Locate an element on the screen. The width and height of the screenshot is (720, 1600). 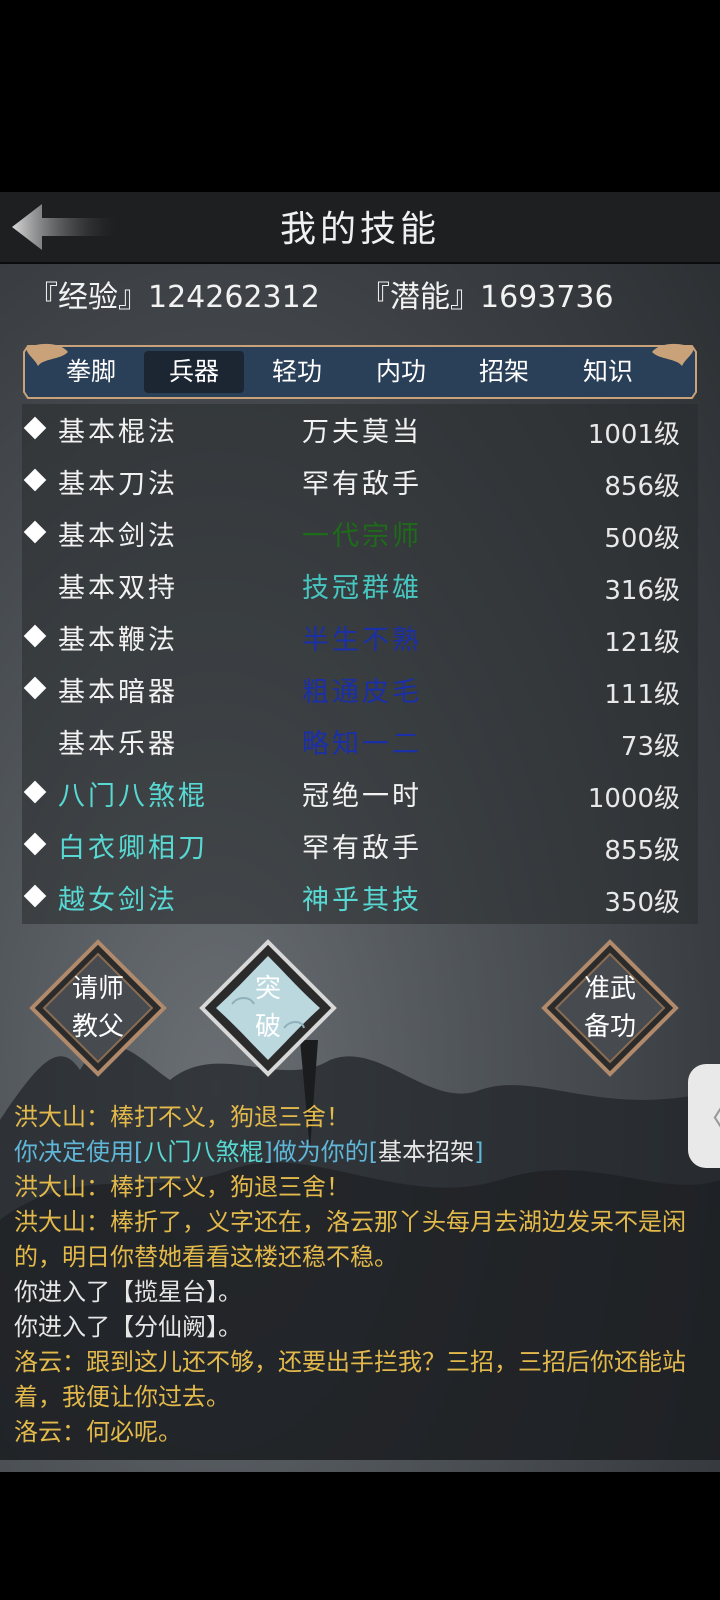
breakthrough-label-2: 破 is located at coordinates (267, 1027).